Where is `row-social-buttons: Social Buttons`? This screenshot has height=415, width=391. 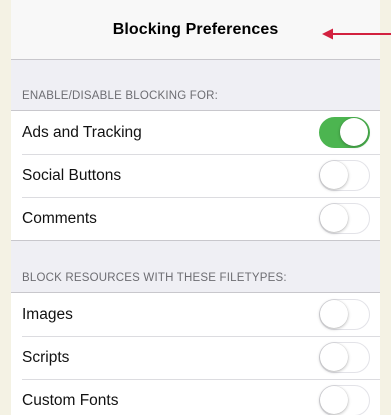 row-social-buttons: Social Buttons is located at coordinates (195, 175).